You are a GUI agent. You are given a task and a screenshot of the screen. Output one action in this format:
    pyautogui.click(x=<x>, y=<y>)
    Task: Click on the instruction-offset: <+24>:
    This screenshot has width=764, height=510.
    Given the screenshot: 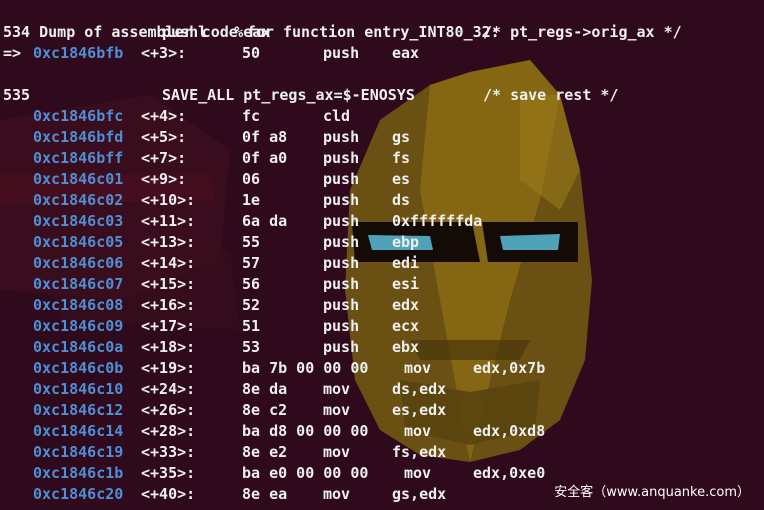 What is the action you would take?
    pyautogui.click(x=168, y=389)
    